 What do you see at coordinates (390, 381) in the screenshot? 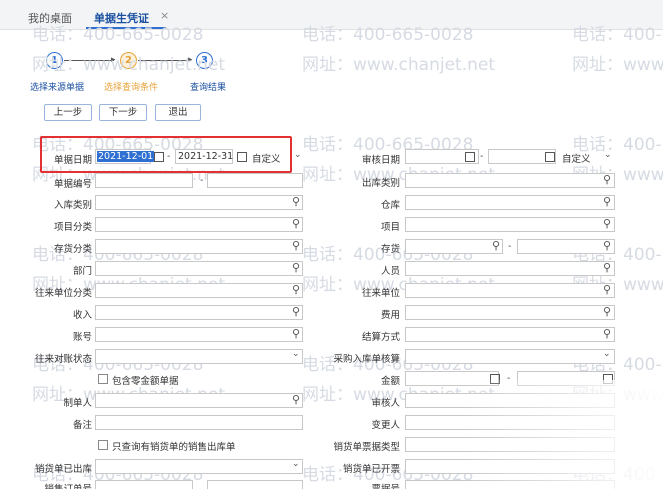
I see `amount-label: 金额` at bounding box center [390, 381].